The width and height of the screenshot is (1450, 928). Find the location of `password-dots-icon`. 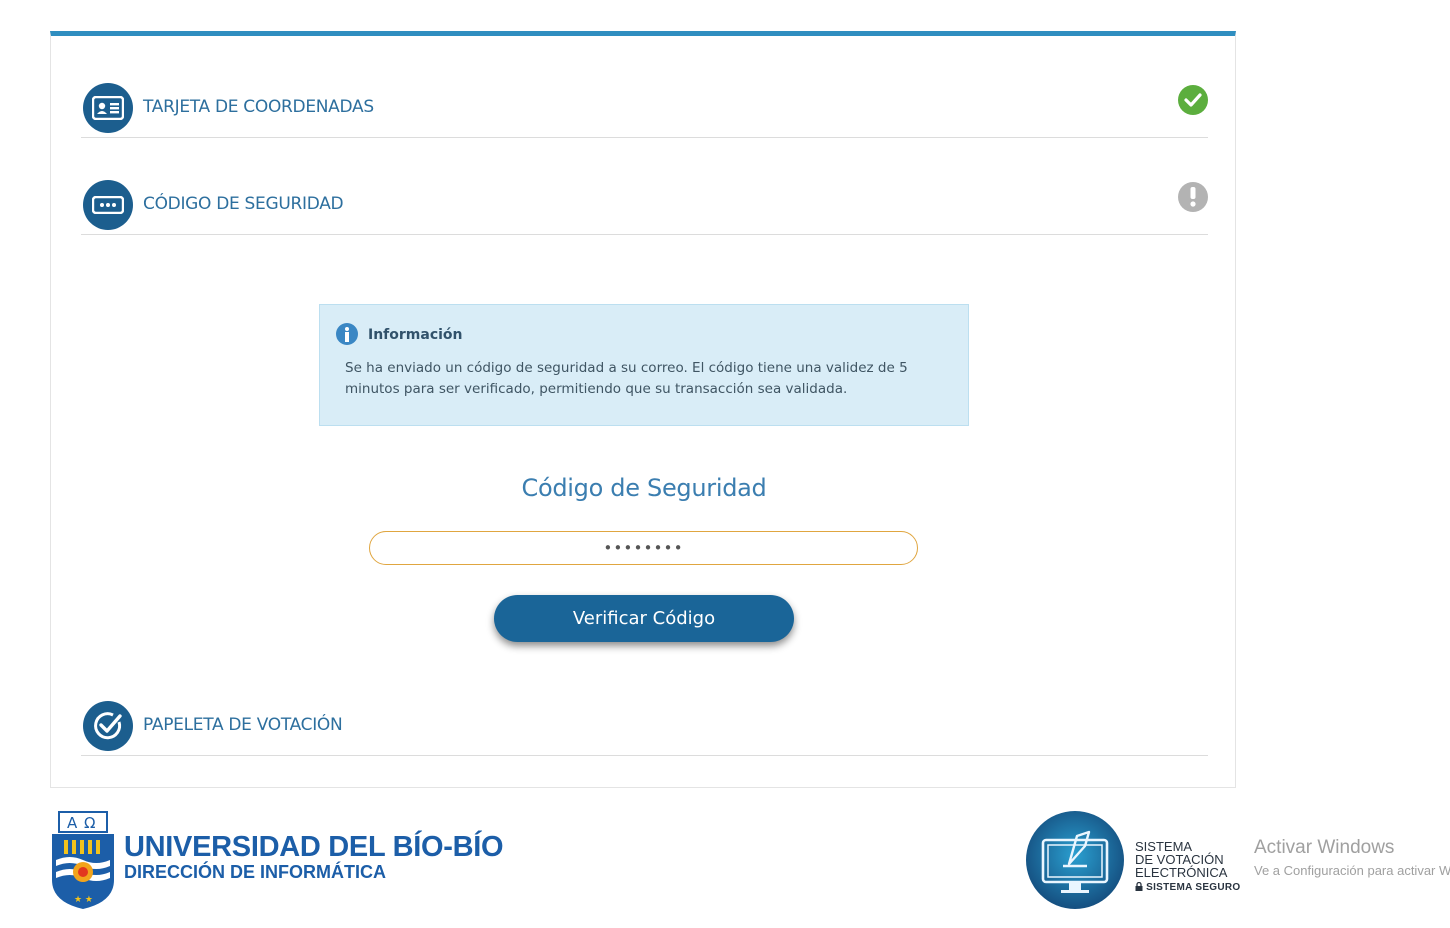

password-dots-icon is located at coordinates (108, 205).